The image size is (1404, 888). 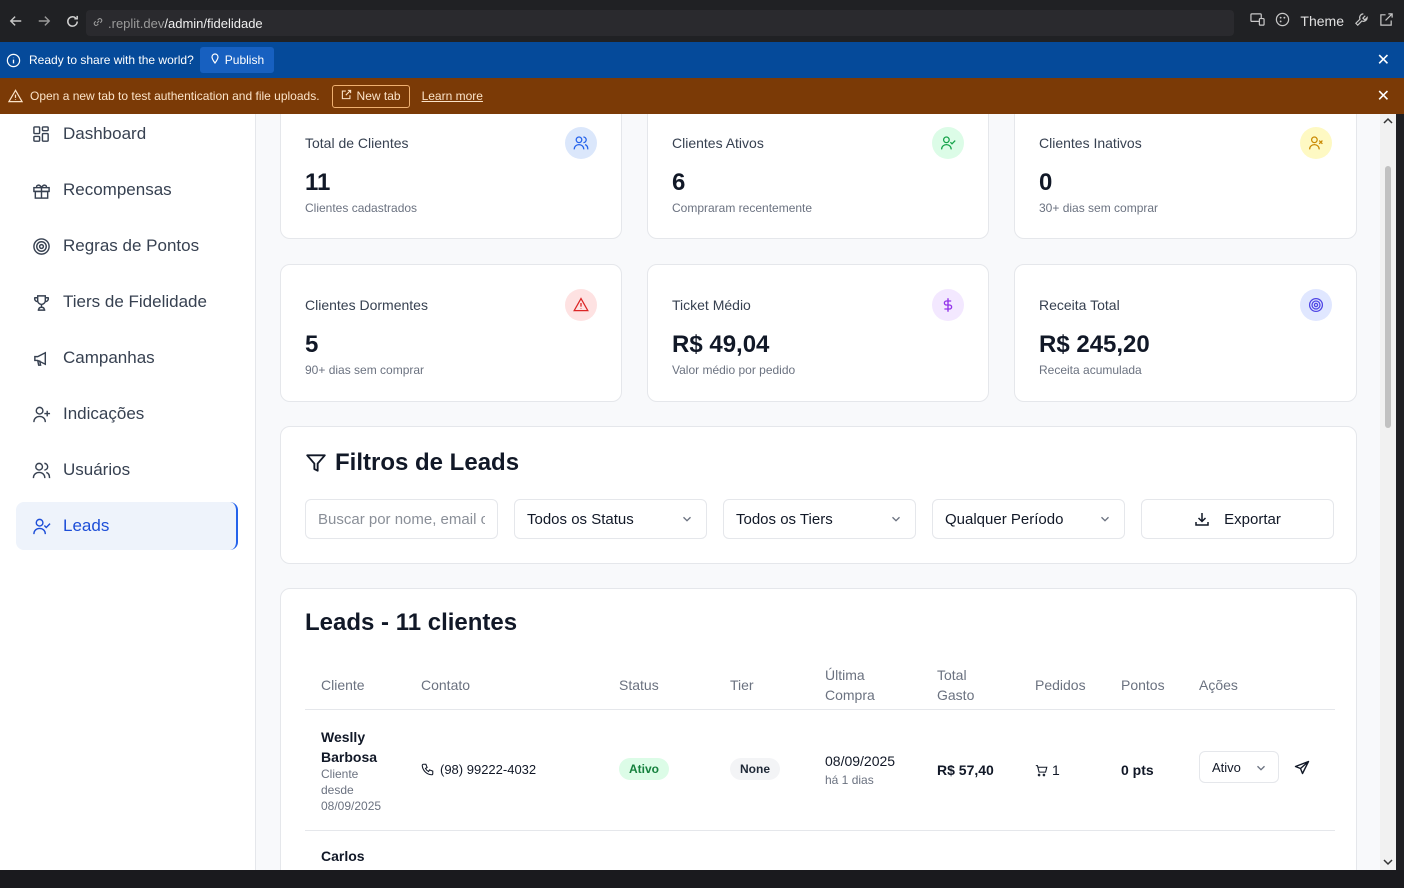 I want to click on pin-icon, so click(x=215, y=60).